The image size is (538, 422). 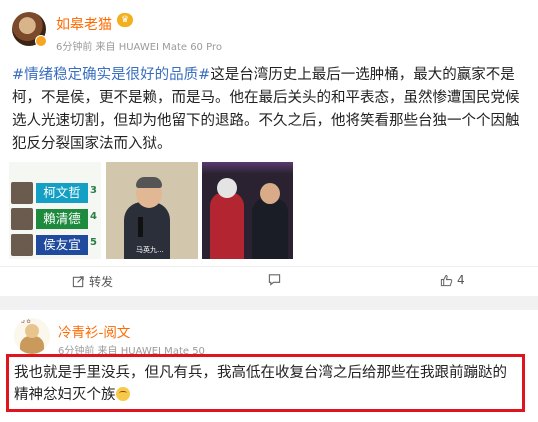 What do you see at coordinates (247, 210) in the screenshot?
I see `post-image-stage` at bounding box center [247, 210].